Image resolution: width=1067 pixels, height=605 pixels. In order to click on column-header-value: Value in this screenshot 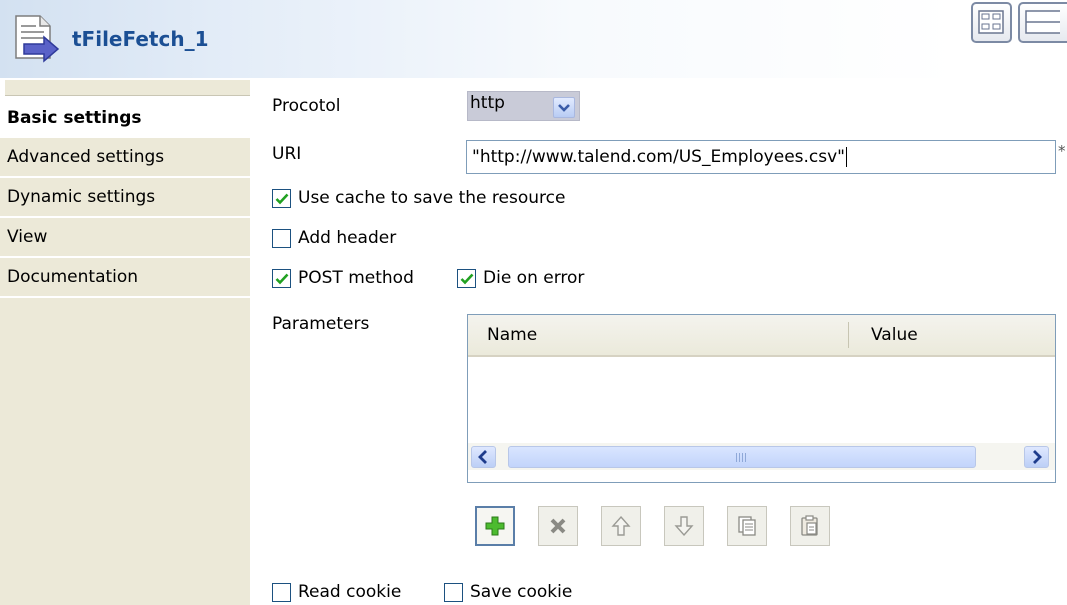, I will do `click(894, 335)`.